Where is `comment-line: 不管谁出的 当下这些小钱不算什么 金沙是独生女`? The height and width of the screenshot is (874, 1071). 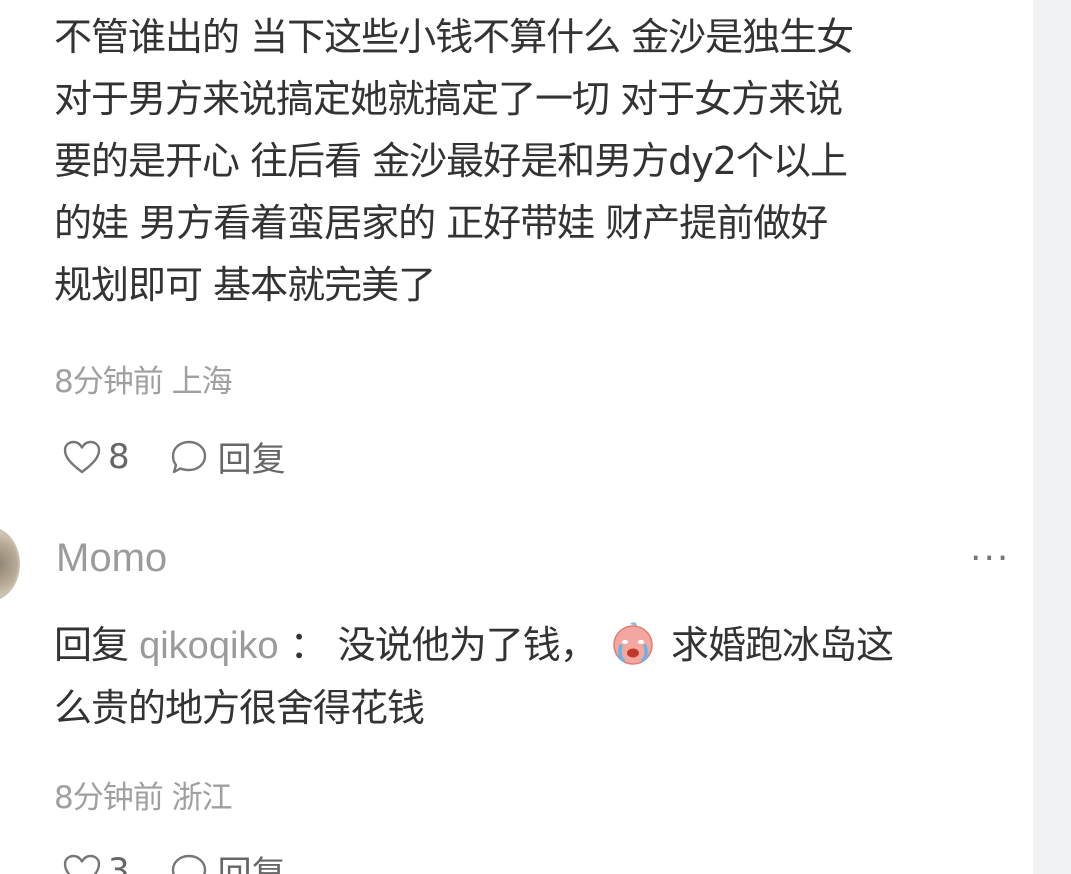
comment-line: 不管谁出的 当下这些小钱不算什么 金沙是独生女 is located at coordinates (454, 37).